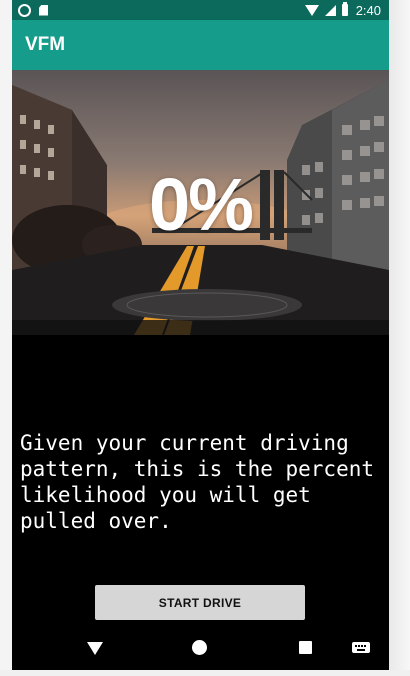 This screenshot has height=676, width=410. Describe the element at coordinates (6, 338) in the screenshot. I see `left-bezel` at that location.